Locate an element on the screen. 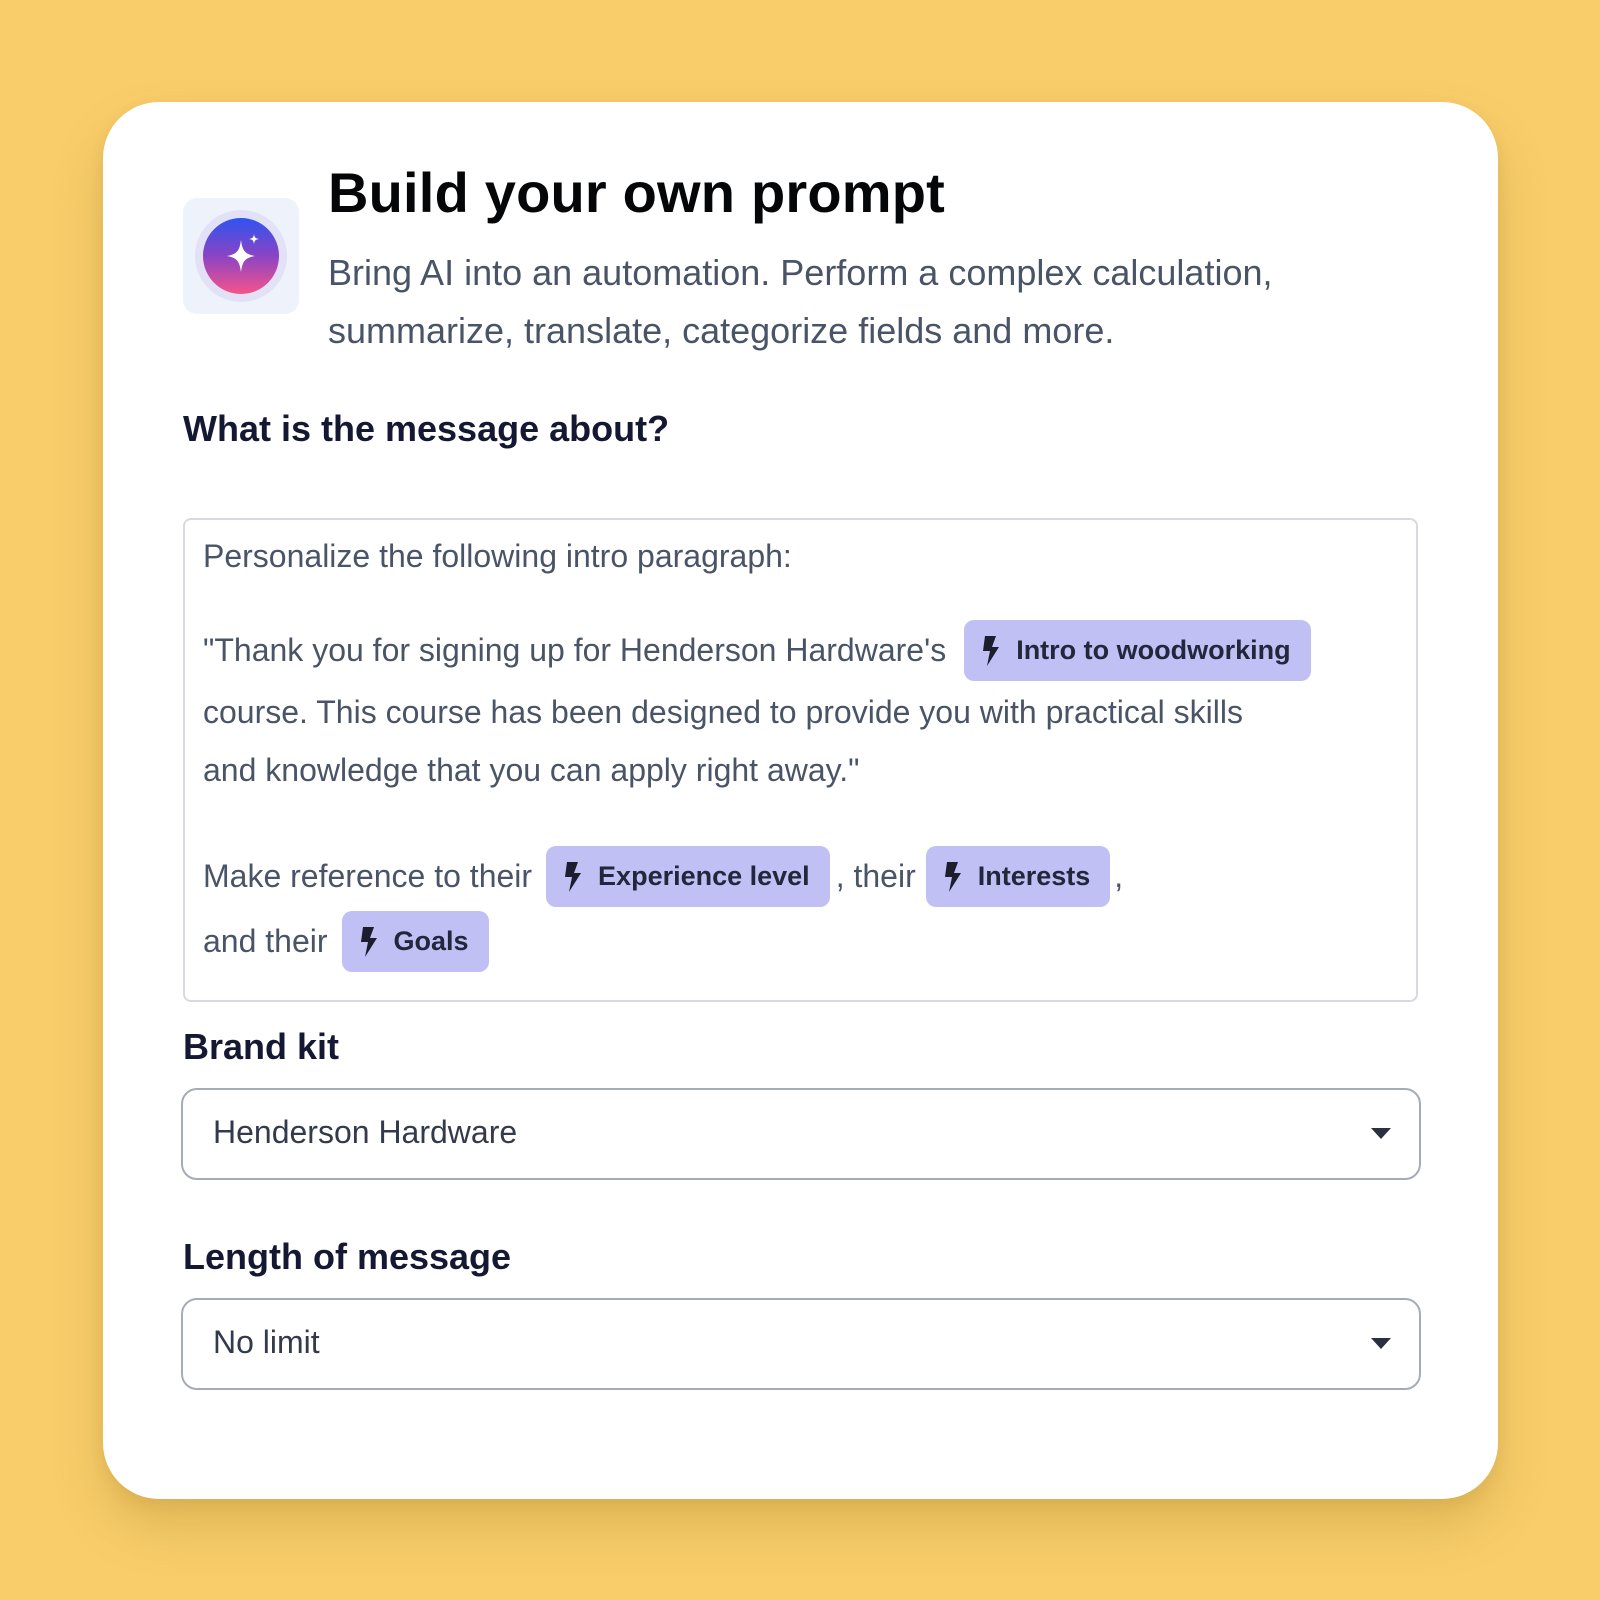 The width and height of the screenshot is (1600, 1600). chip-label: Experience level is located at coordinates (704, 876).